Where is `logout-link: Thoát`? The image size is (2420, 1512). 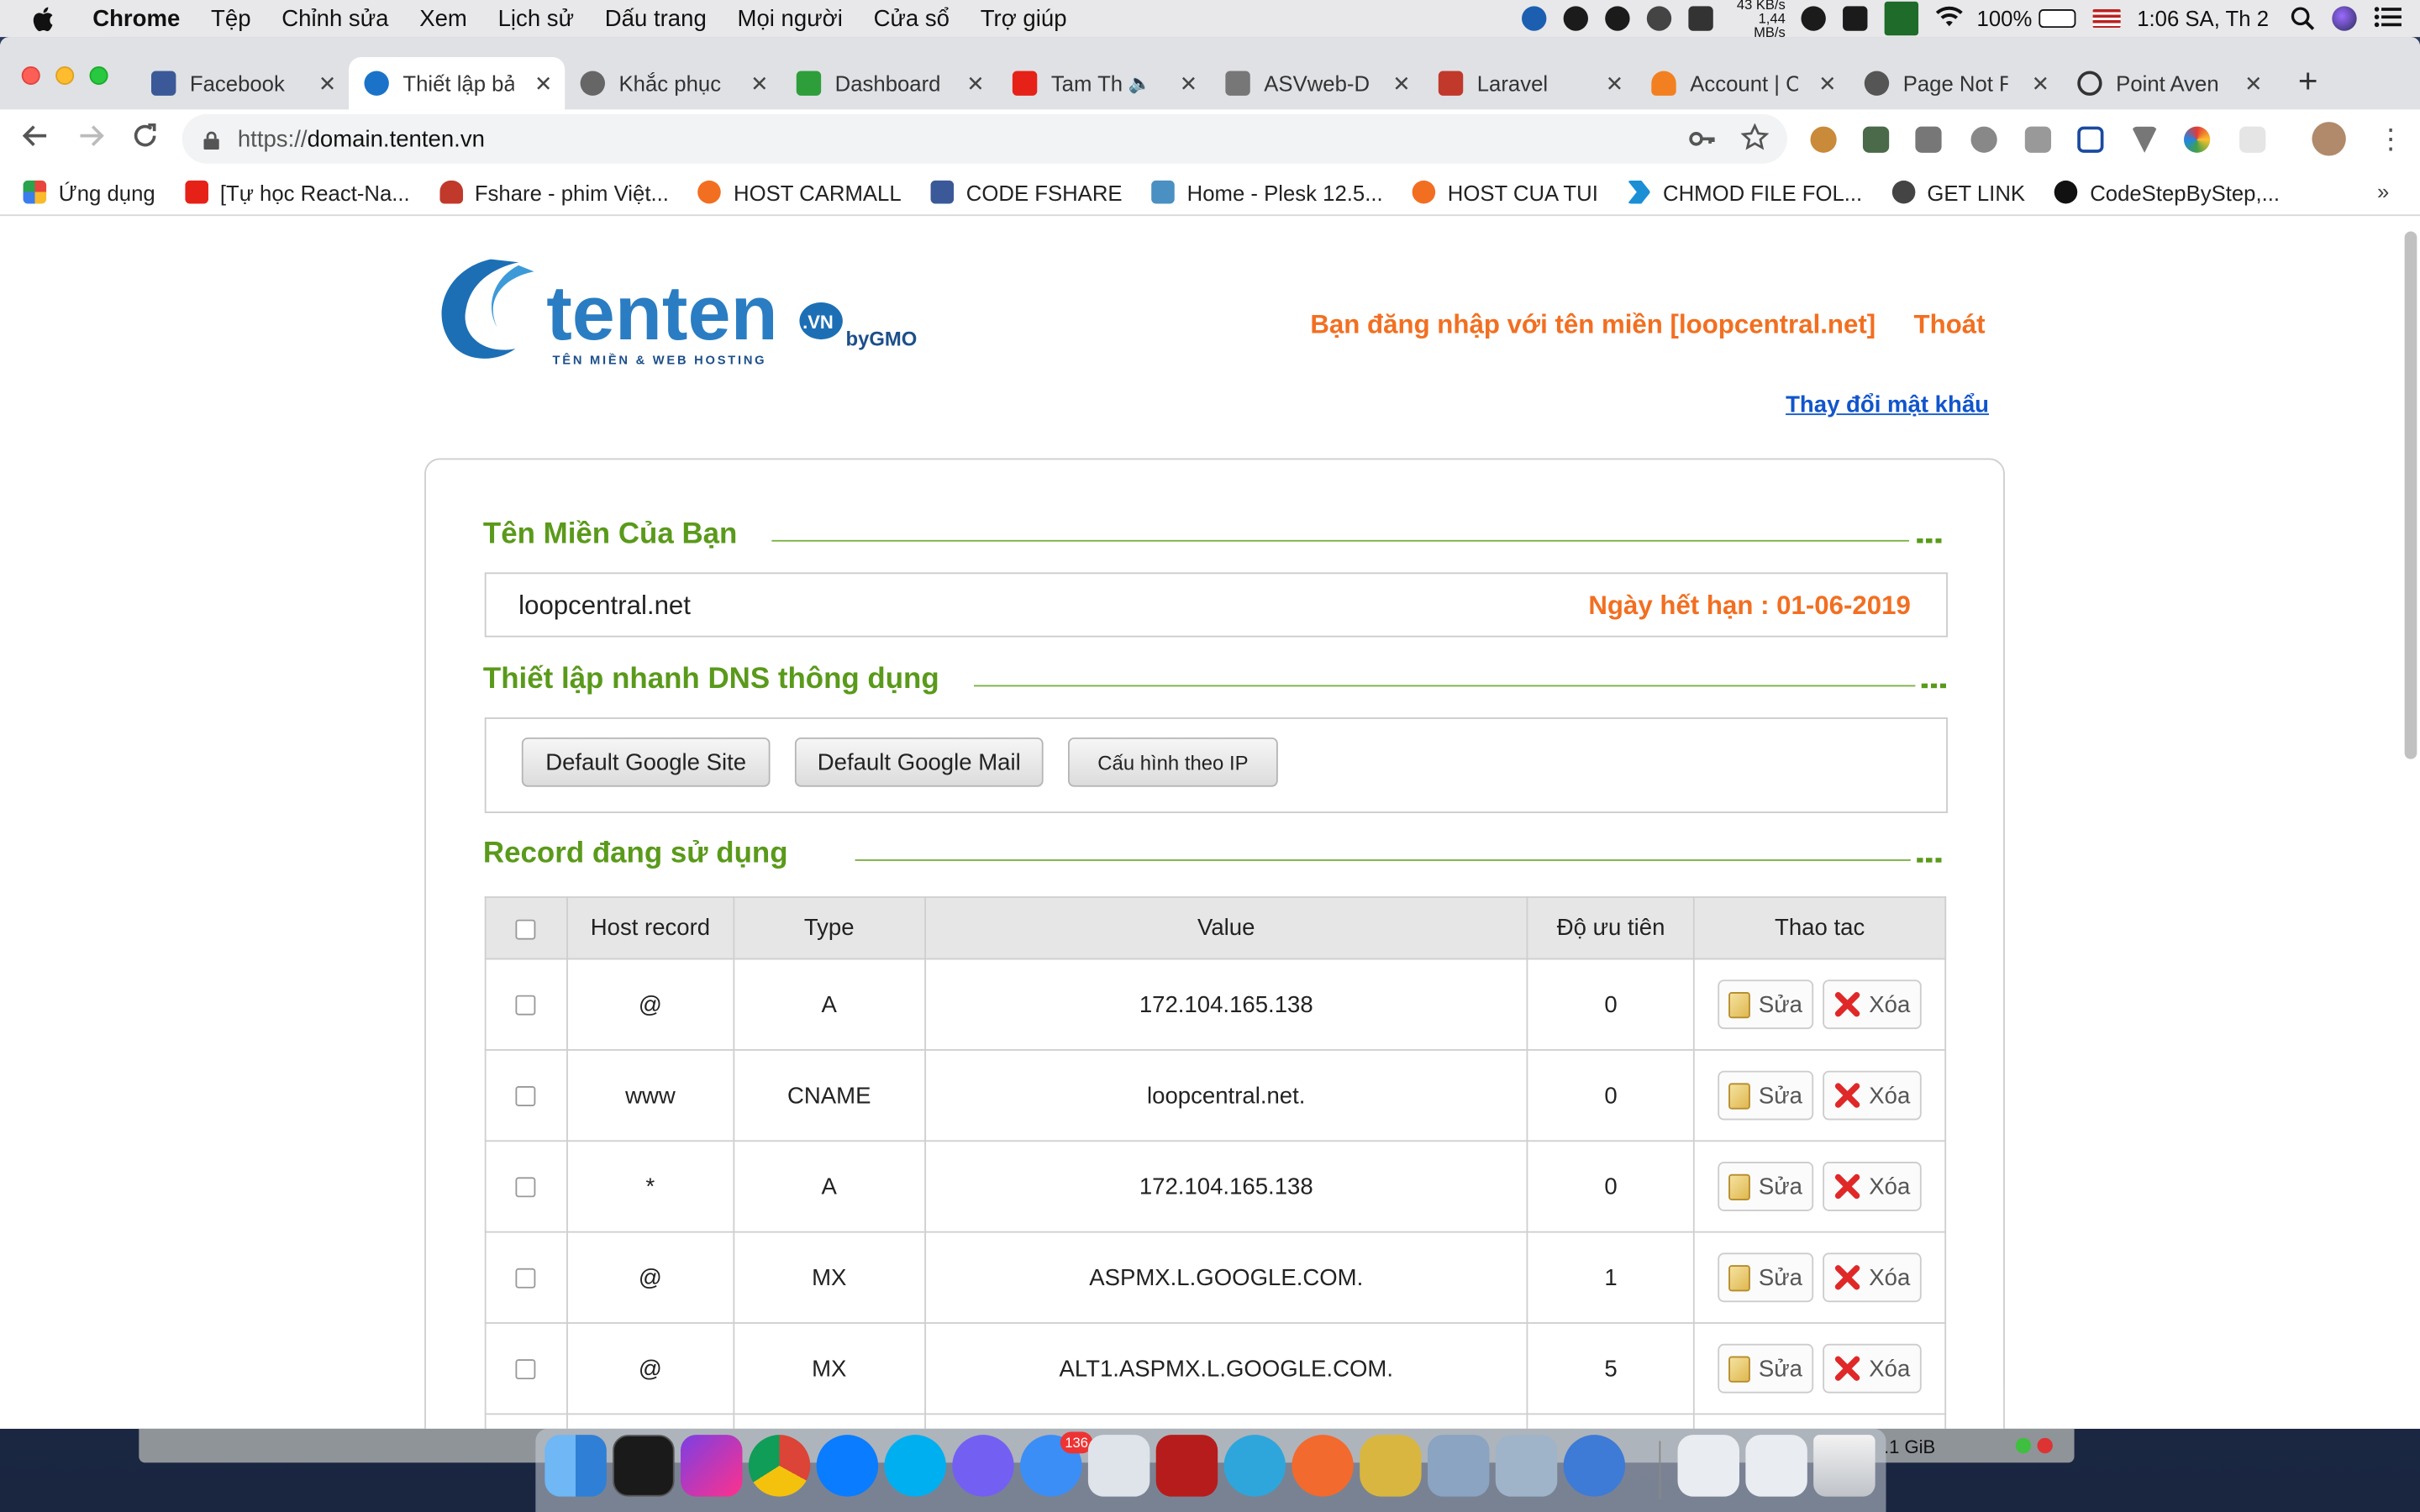
logout-link: Thoát is located at coordinates (1950, 325).